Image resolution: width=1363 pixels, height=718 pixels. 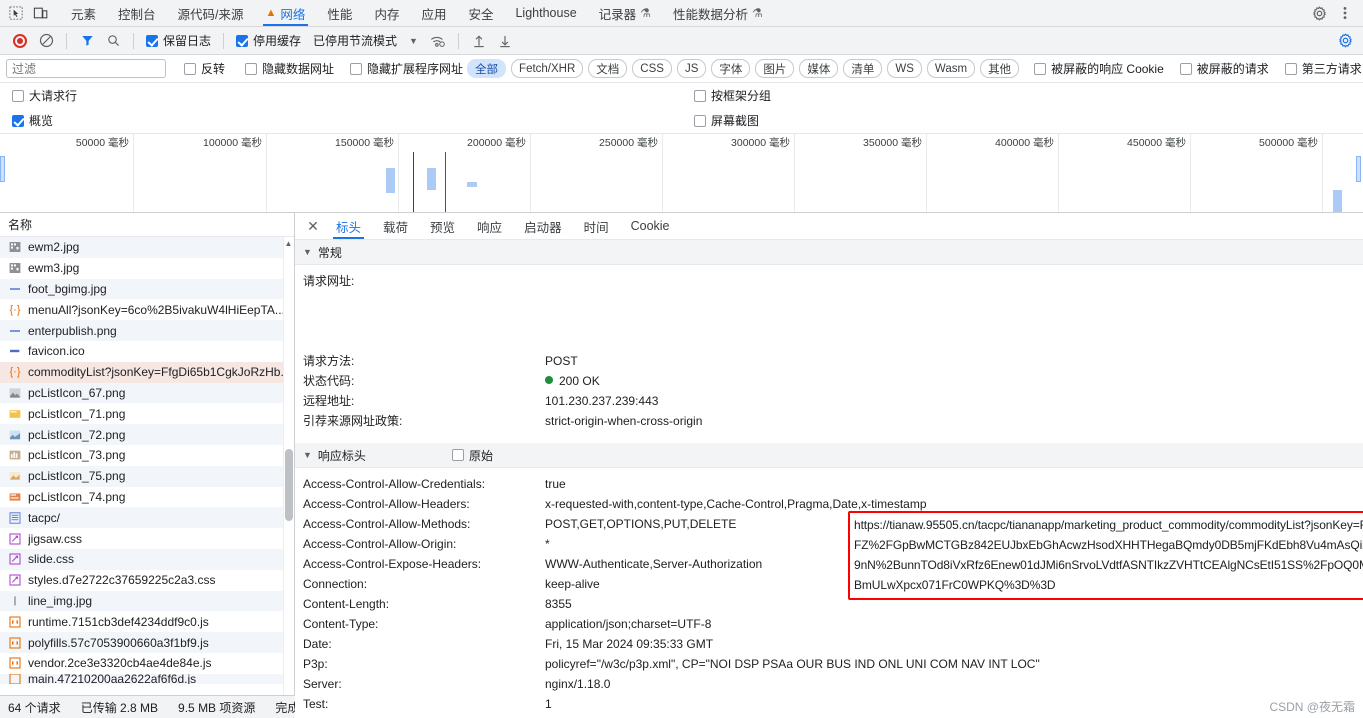 I want to click on list-item: favicon.ico, so click(x=147, y=351).